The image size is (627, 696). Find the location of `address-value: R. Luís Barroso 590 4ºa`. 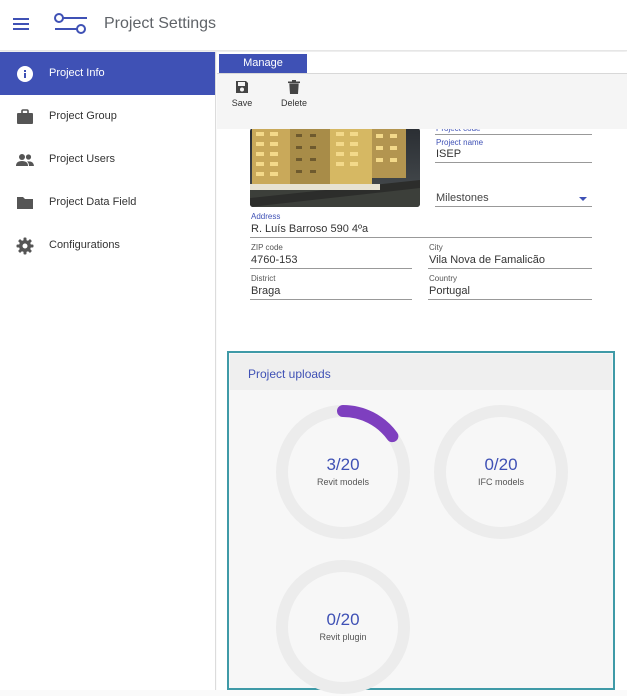

address-value: R. Luís Barroso 590 4ºa is located at coordinates (310, 229).